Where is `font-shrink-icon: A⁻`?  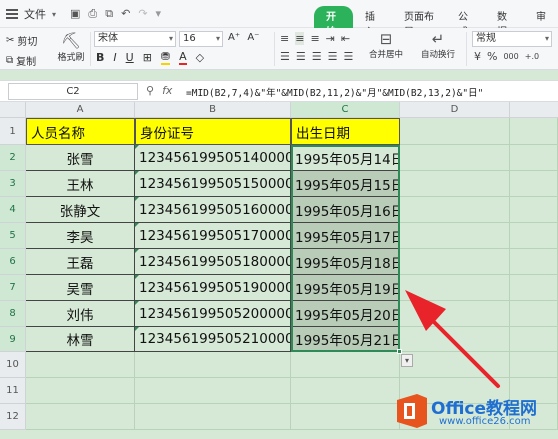
font-shrink-icon: A⁻ is located at coordinates (253, 37).